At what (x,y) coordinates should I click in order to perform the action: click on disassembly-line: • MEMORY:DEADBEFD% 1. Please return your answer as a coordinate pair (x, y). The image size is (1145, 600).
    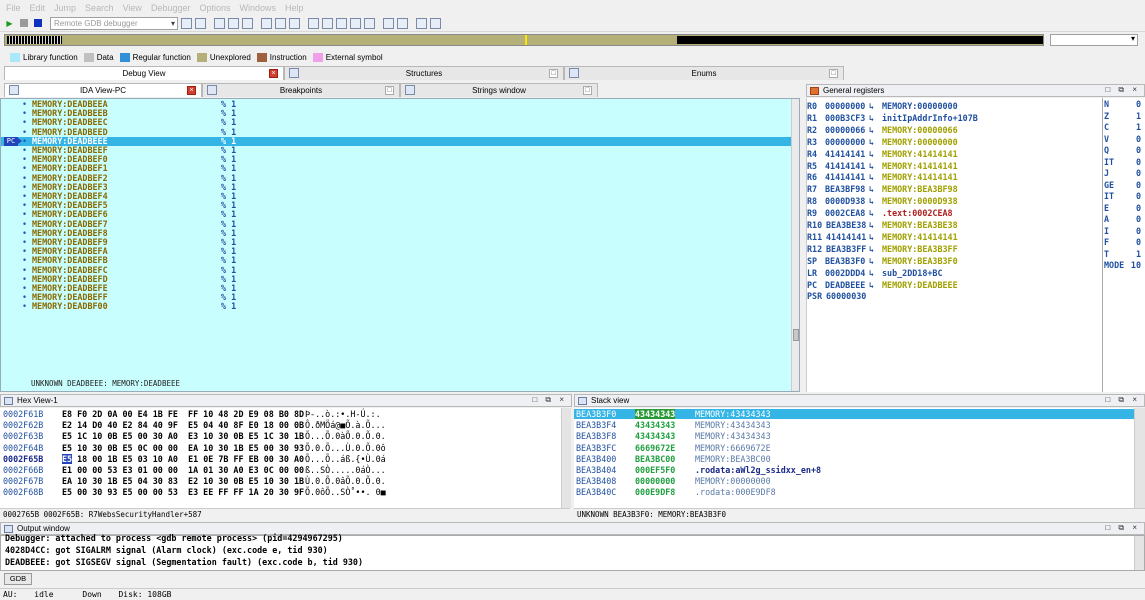
    Looking at the image, I should click on (397, 279).